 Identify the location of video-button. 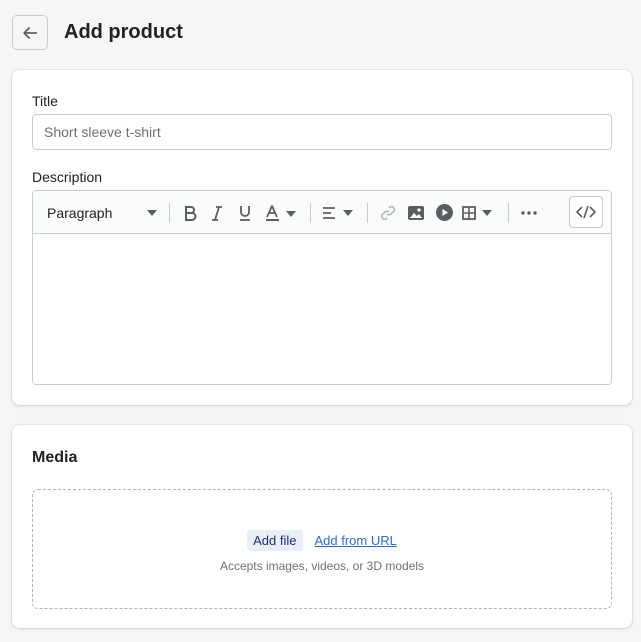
(444, 212).